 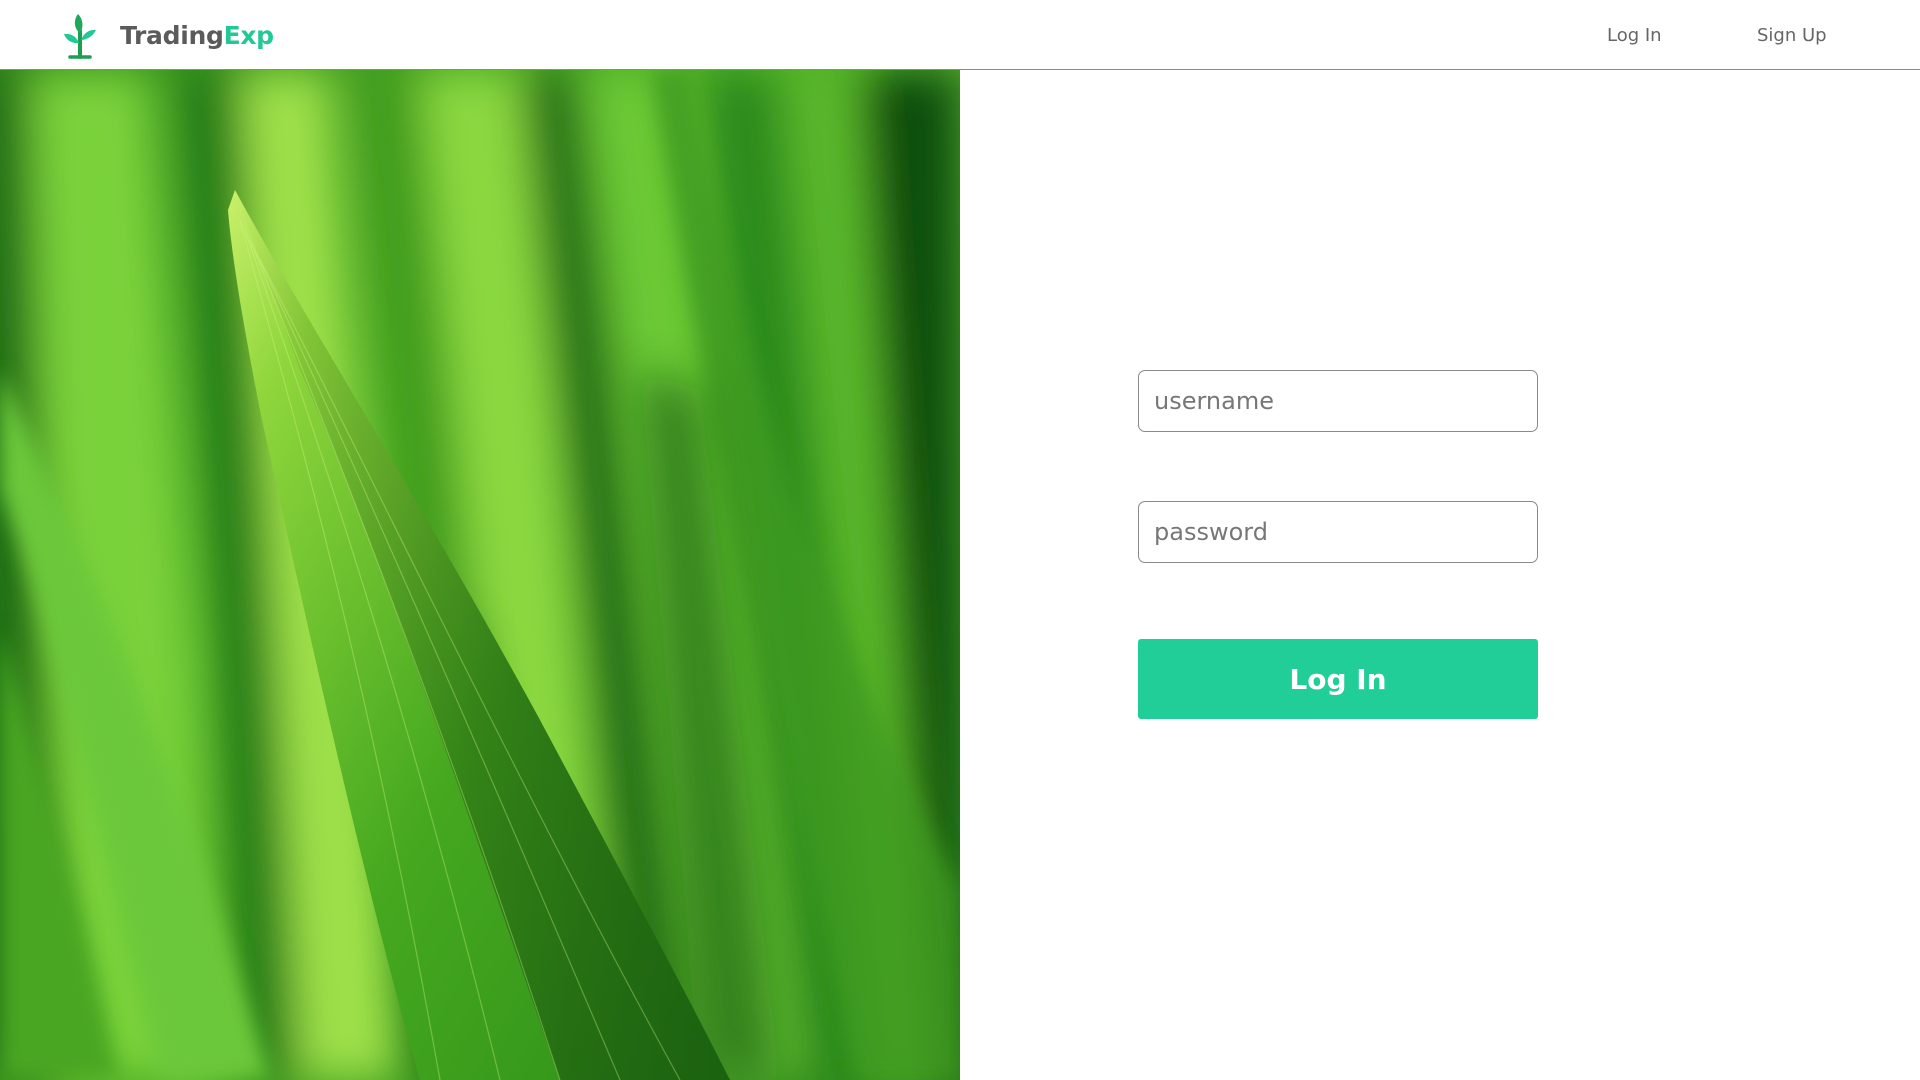 I want to click on brand-name-primary: Trading, so click(x=172, y=35).